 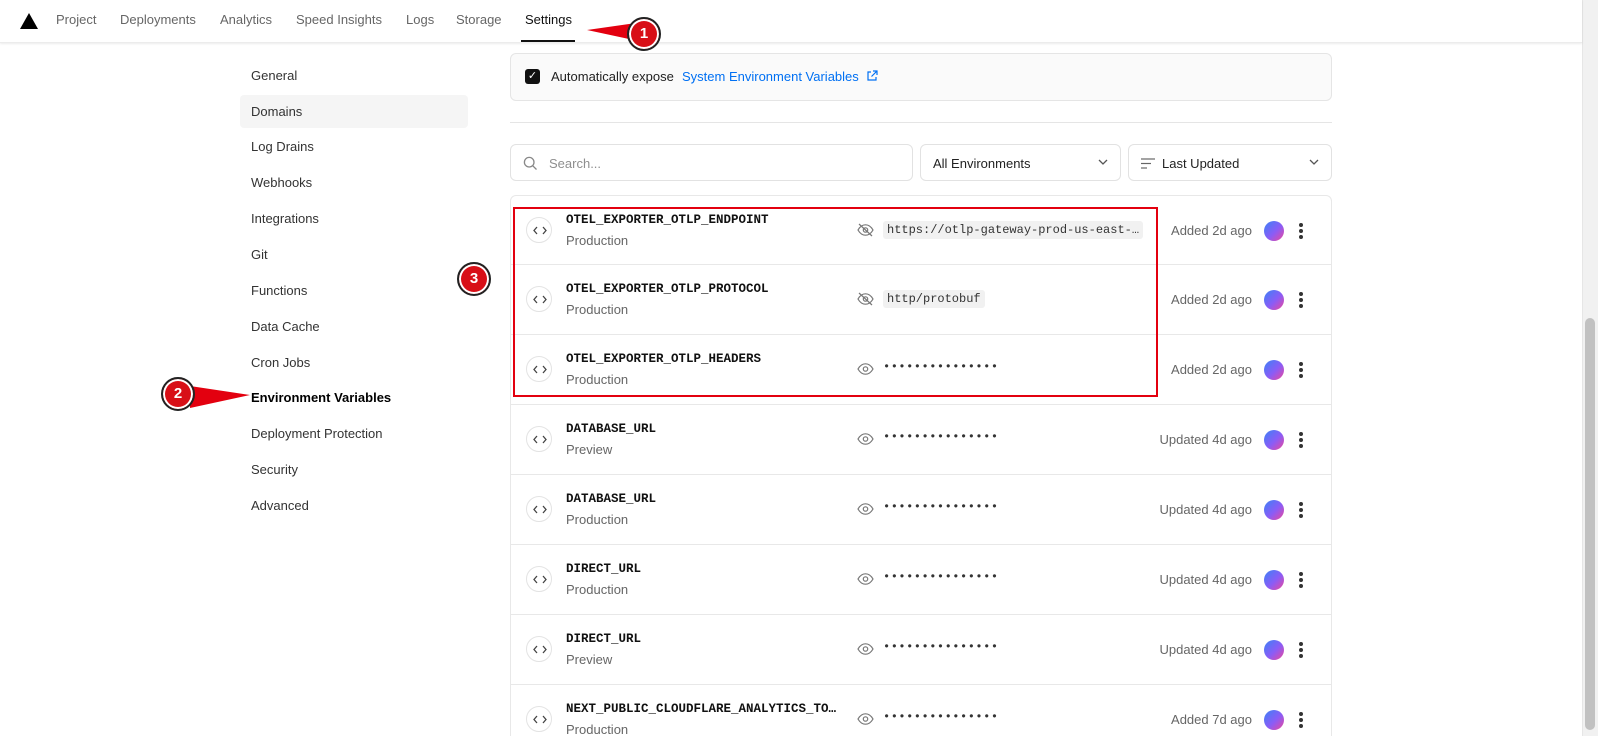 What do you see at coordinates (1201, 163) in the screenshot?
I see `sort-select-value: Last Updated` at bounding box center [1201, 163].